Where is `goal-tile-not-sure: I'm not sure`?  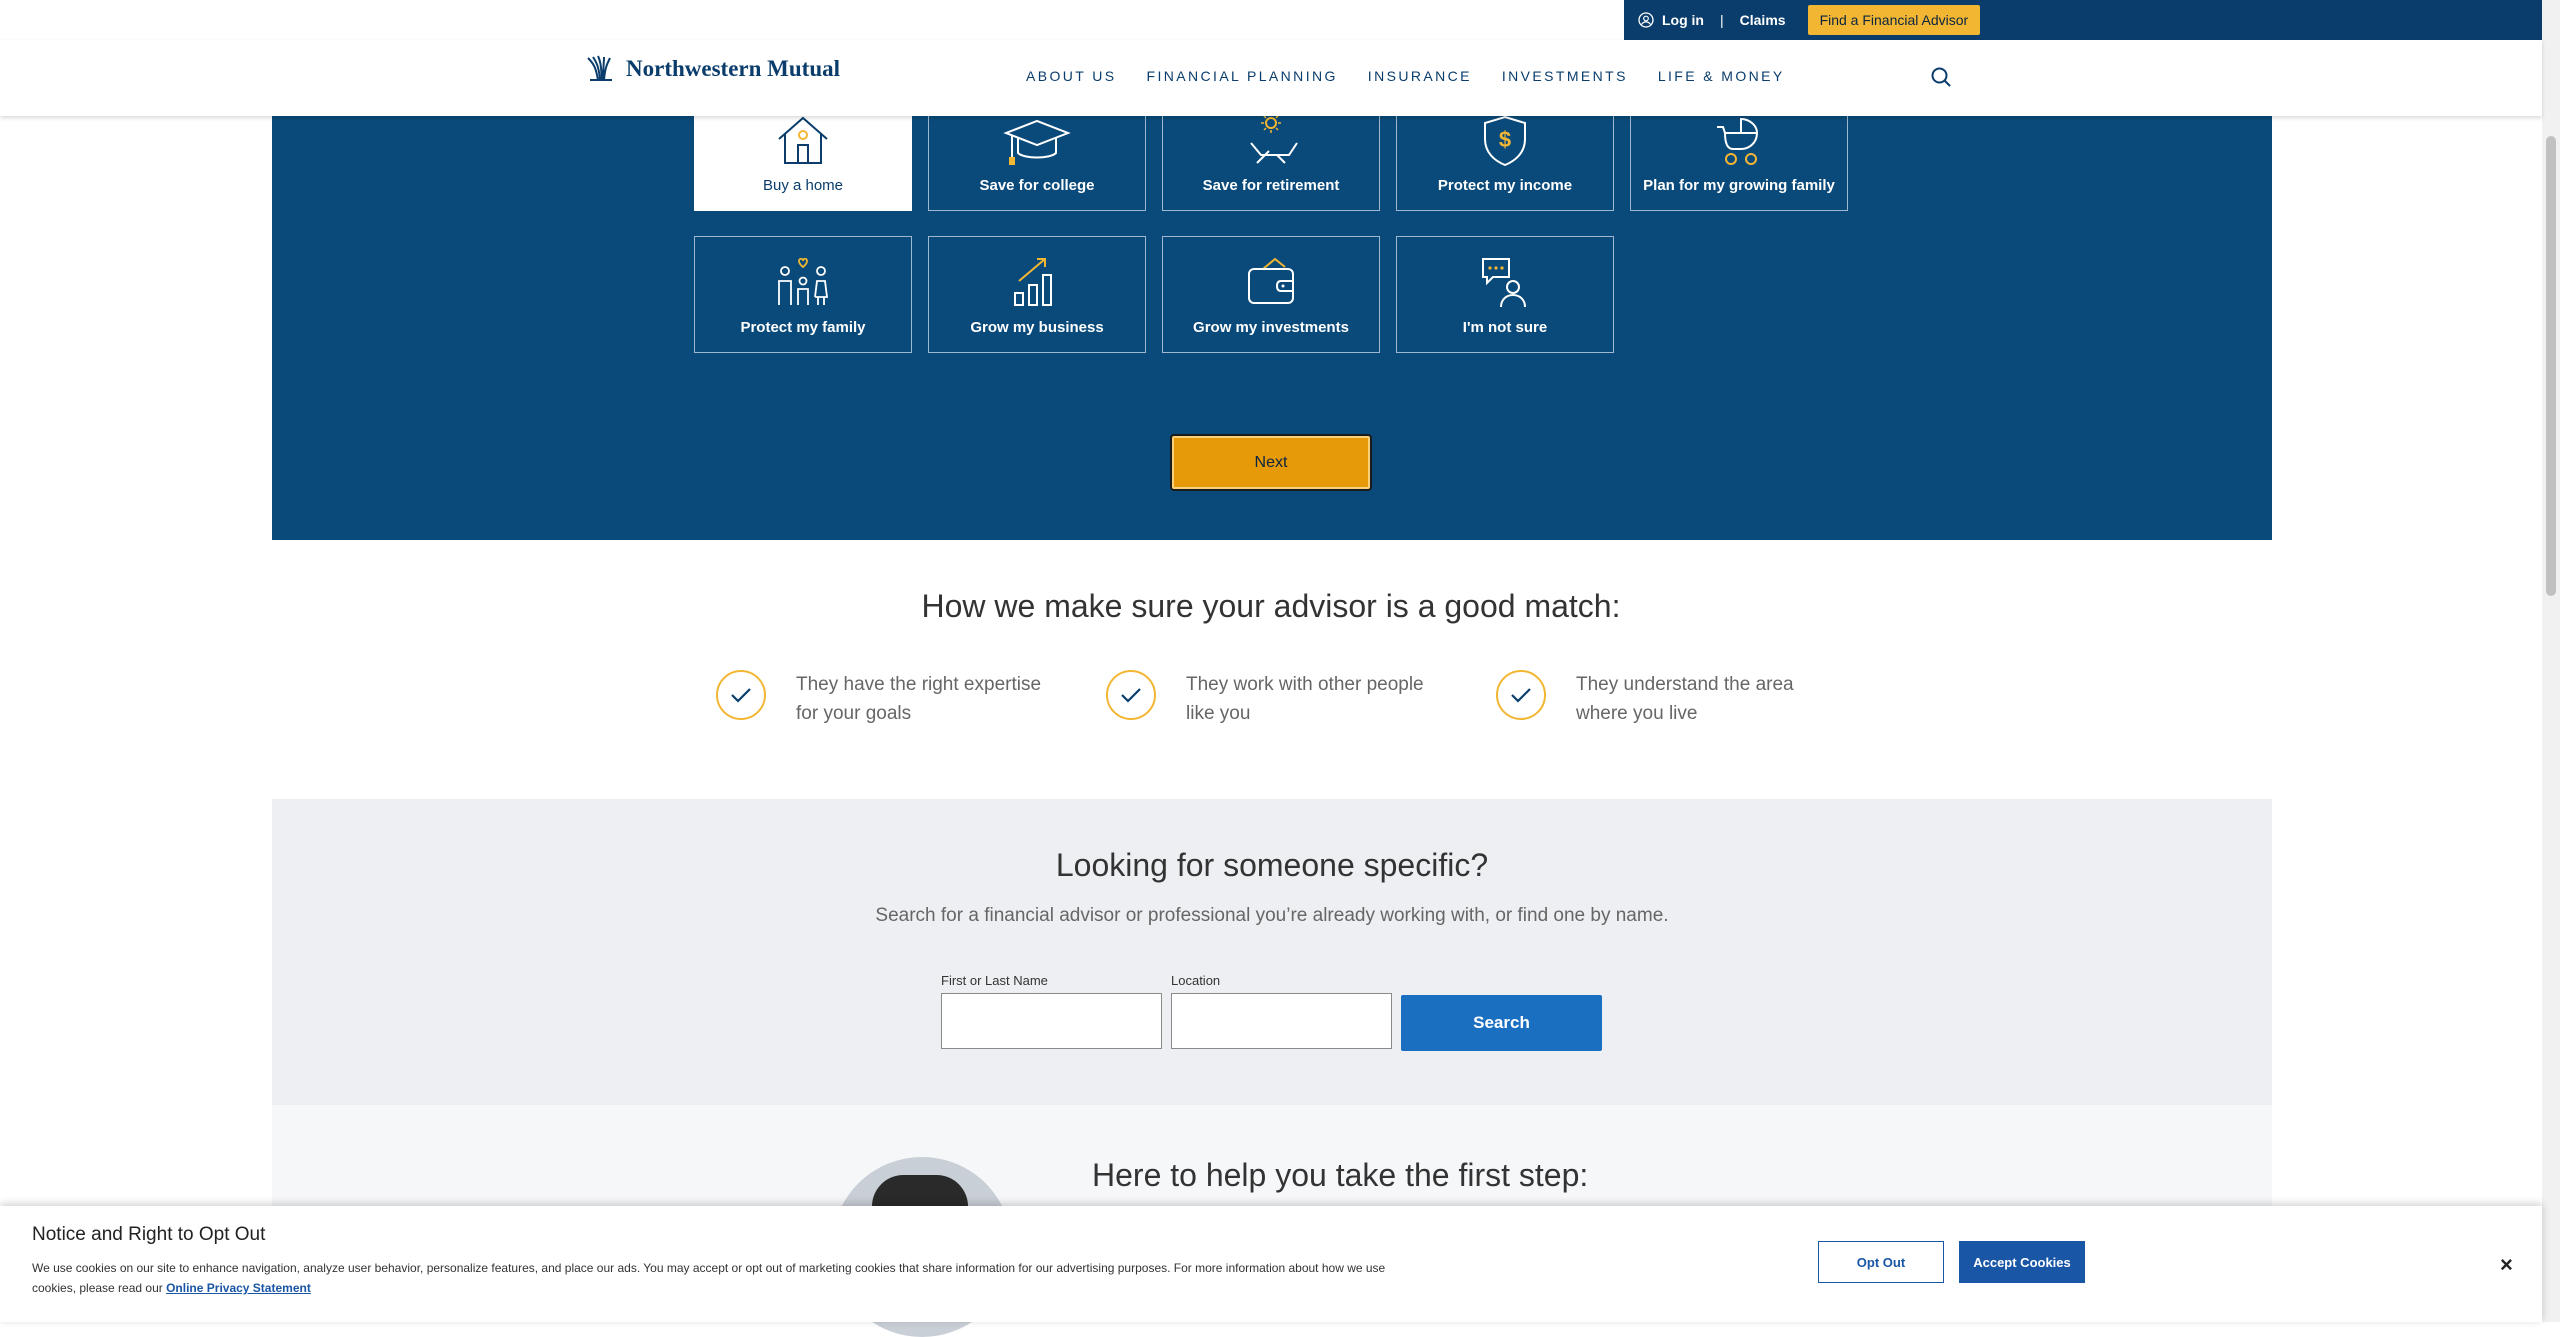 goal-tile-not-sure: I'm not sure is located at coordinates (1505, 294).